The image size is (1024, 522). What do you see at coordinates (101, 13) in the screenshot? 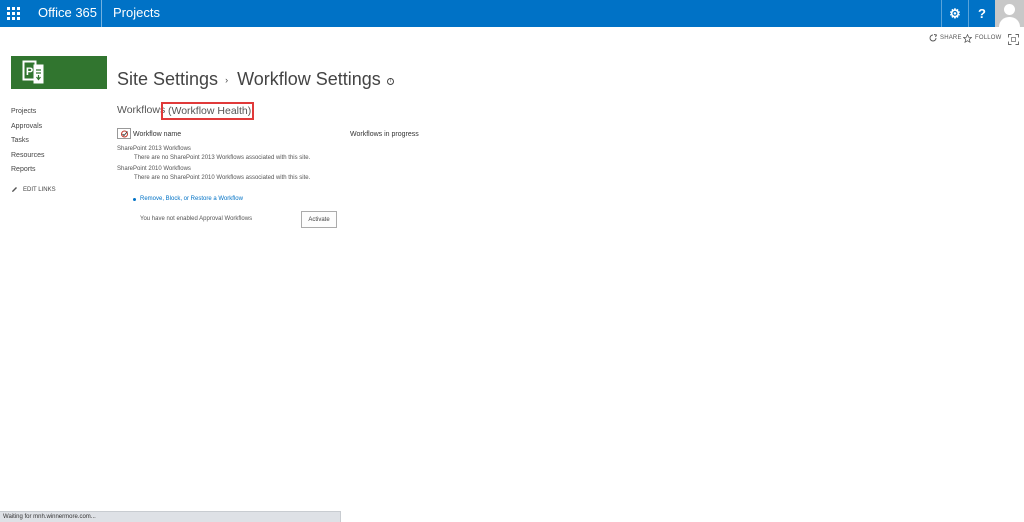
I see `suite-divider` at bounding box center [101, 13].